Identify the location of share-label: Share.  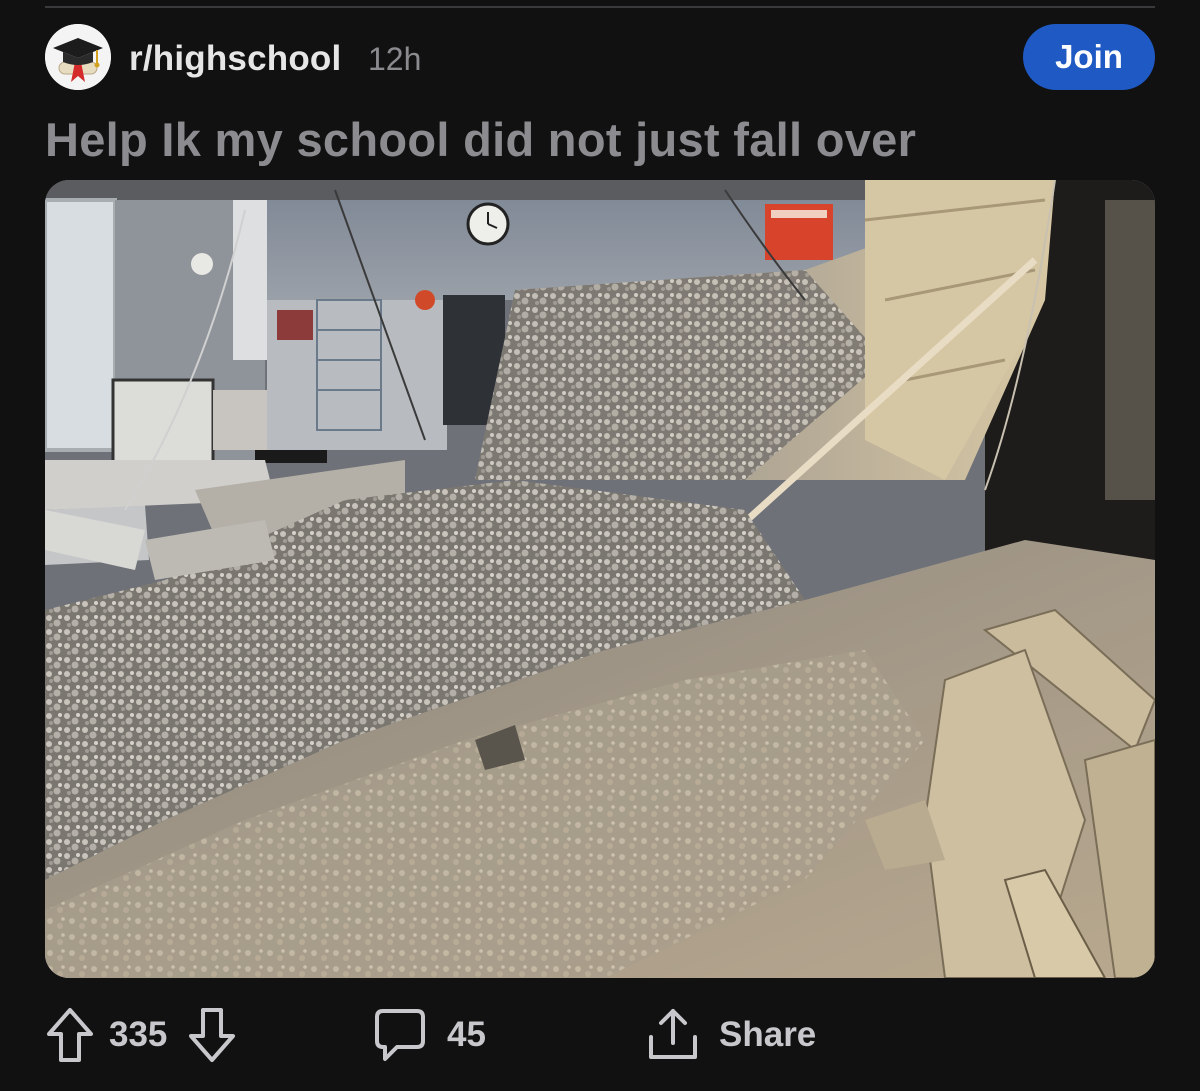
(768, 1034).